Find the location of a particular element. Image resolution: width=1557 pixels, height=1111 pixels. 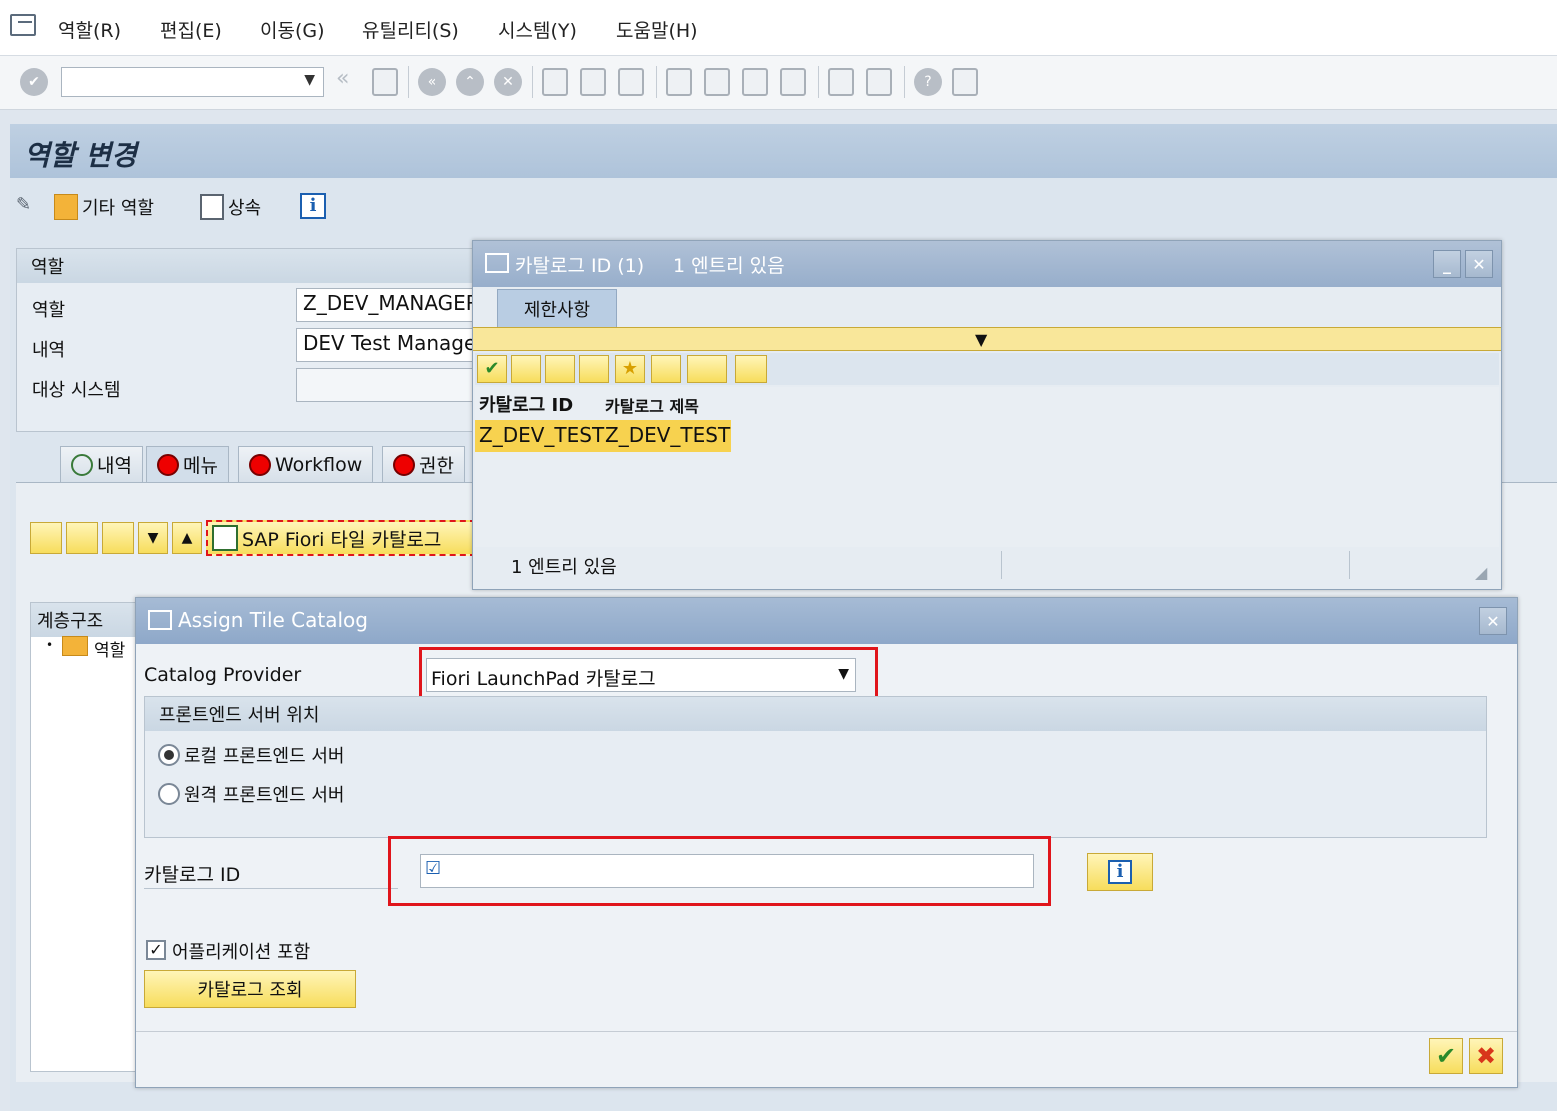

page-title: 역할 변경 is located at coordinates (80, 155).